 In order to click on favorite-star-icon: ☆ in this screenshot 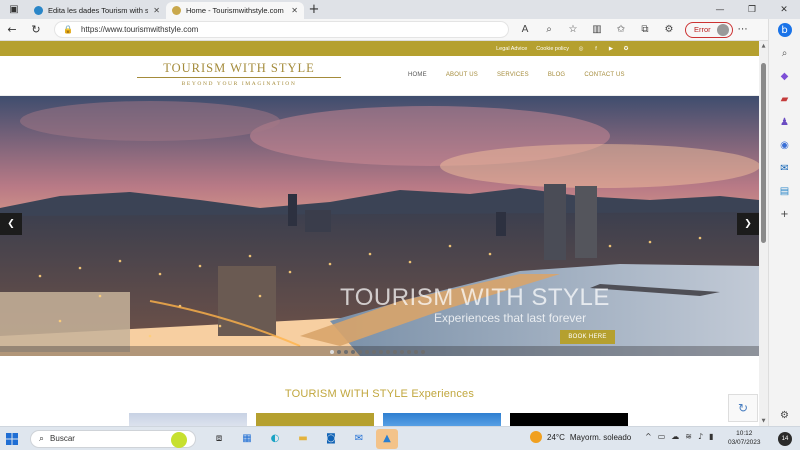, I will do `click(573, 29)`.